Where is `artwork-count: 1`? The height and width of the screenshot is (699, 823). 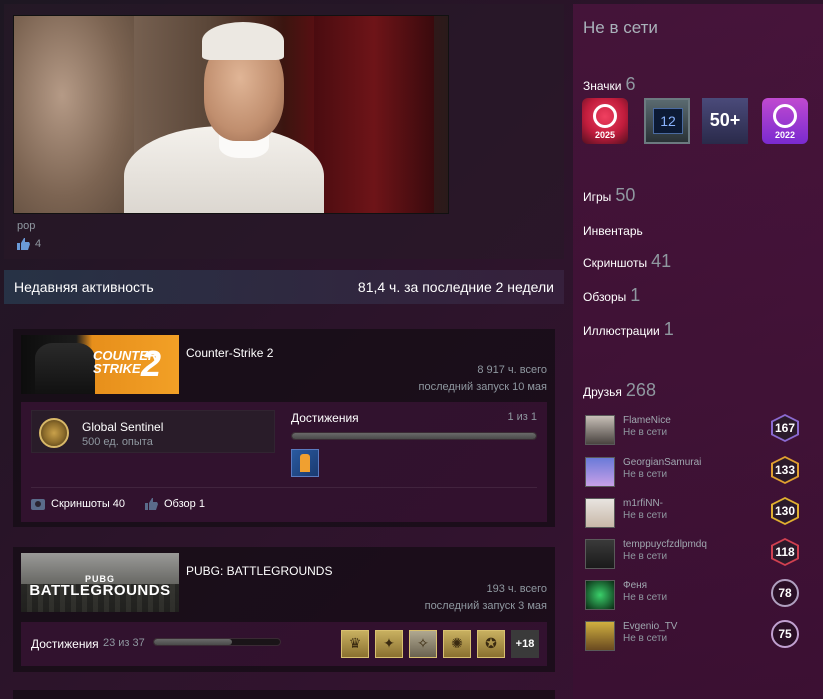
artwork-count: 1 is located at coordinates (668, 329).